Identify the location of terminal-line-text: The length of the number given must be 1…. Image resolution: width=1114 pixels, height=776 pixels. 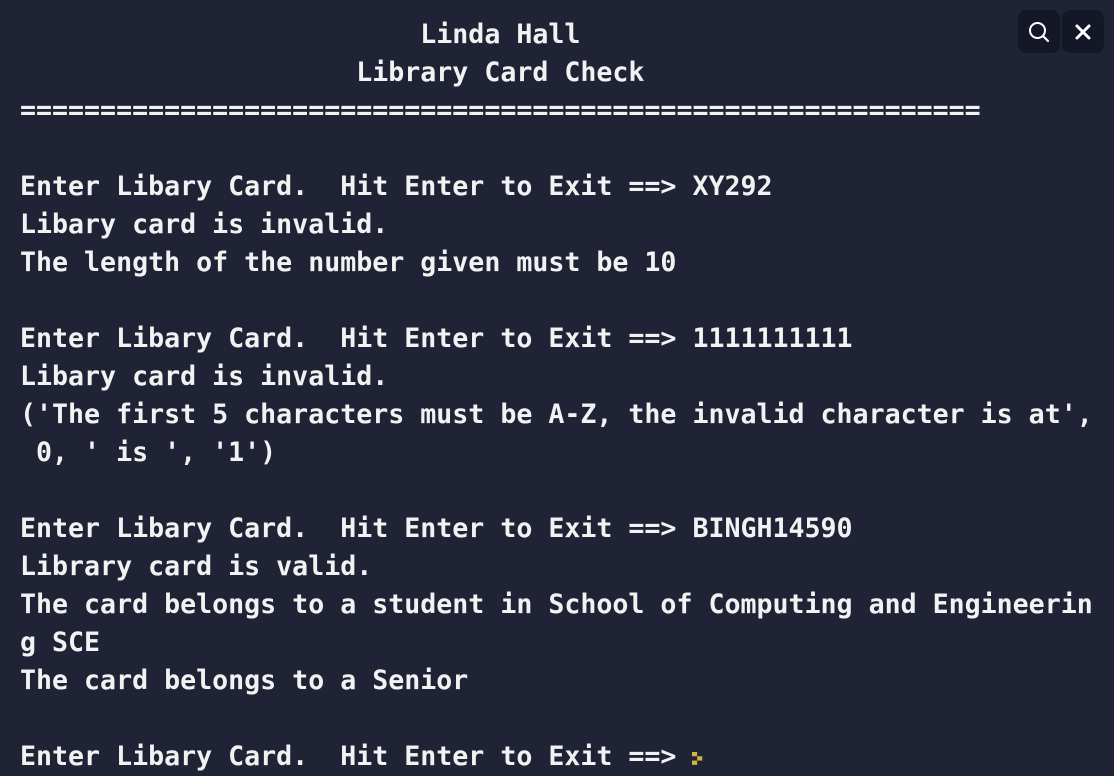
(348, 262).